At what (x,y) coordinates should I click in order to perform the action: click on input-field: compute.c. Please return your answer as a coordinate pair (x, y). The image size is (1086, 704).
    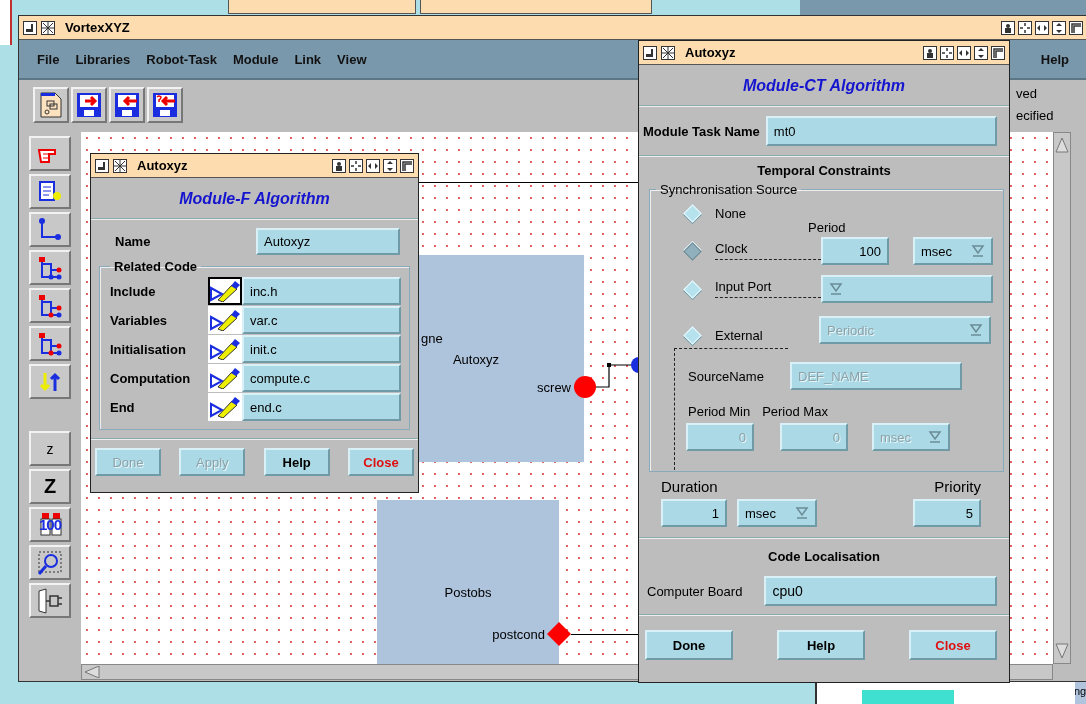
    Looking at the image, I should click on (321, 378).